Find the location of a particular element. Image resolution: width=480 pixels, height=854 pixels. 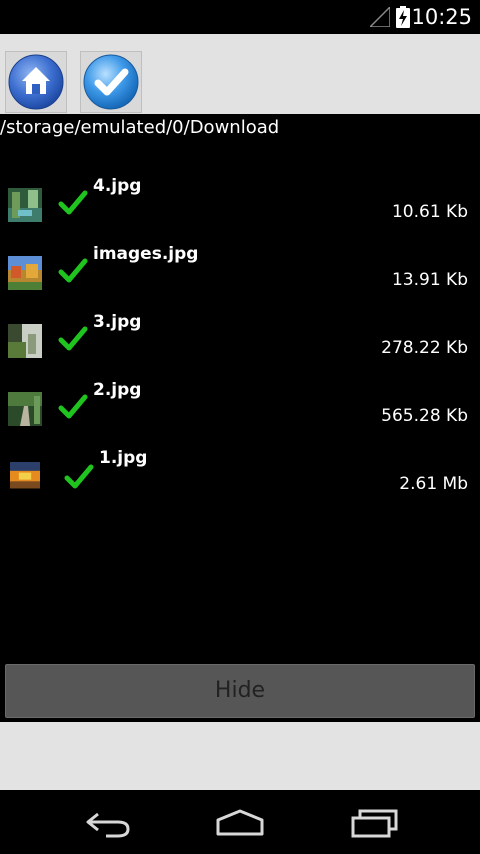

file-size: 13.91 Kb is located at coordinates (429, 280).